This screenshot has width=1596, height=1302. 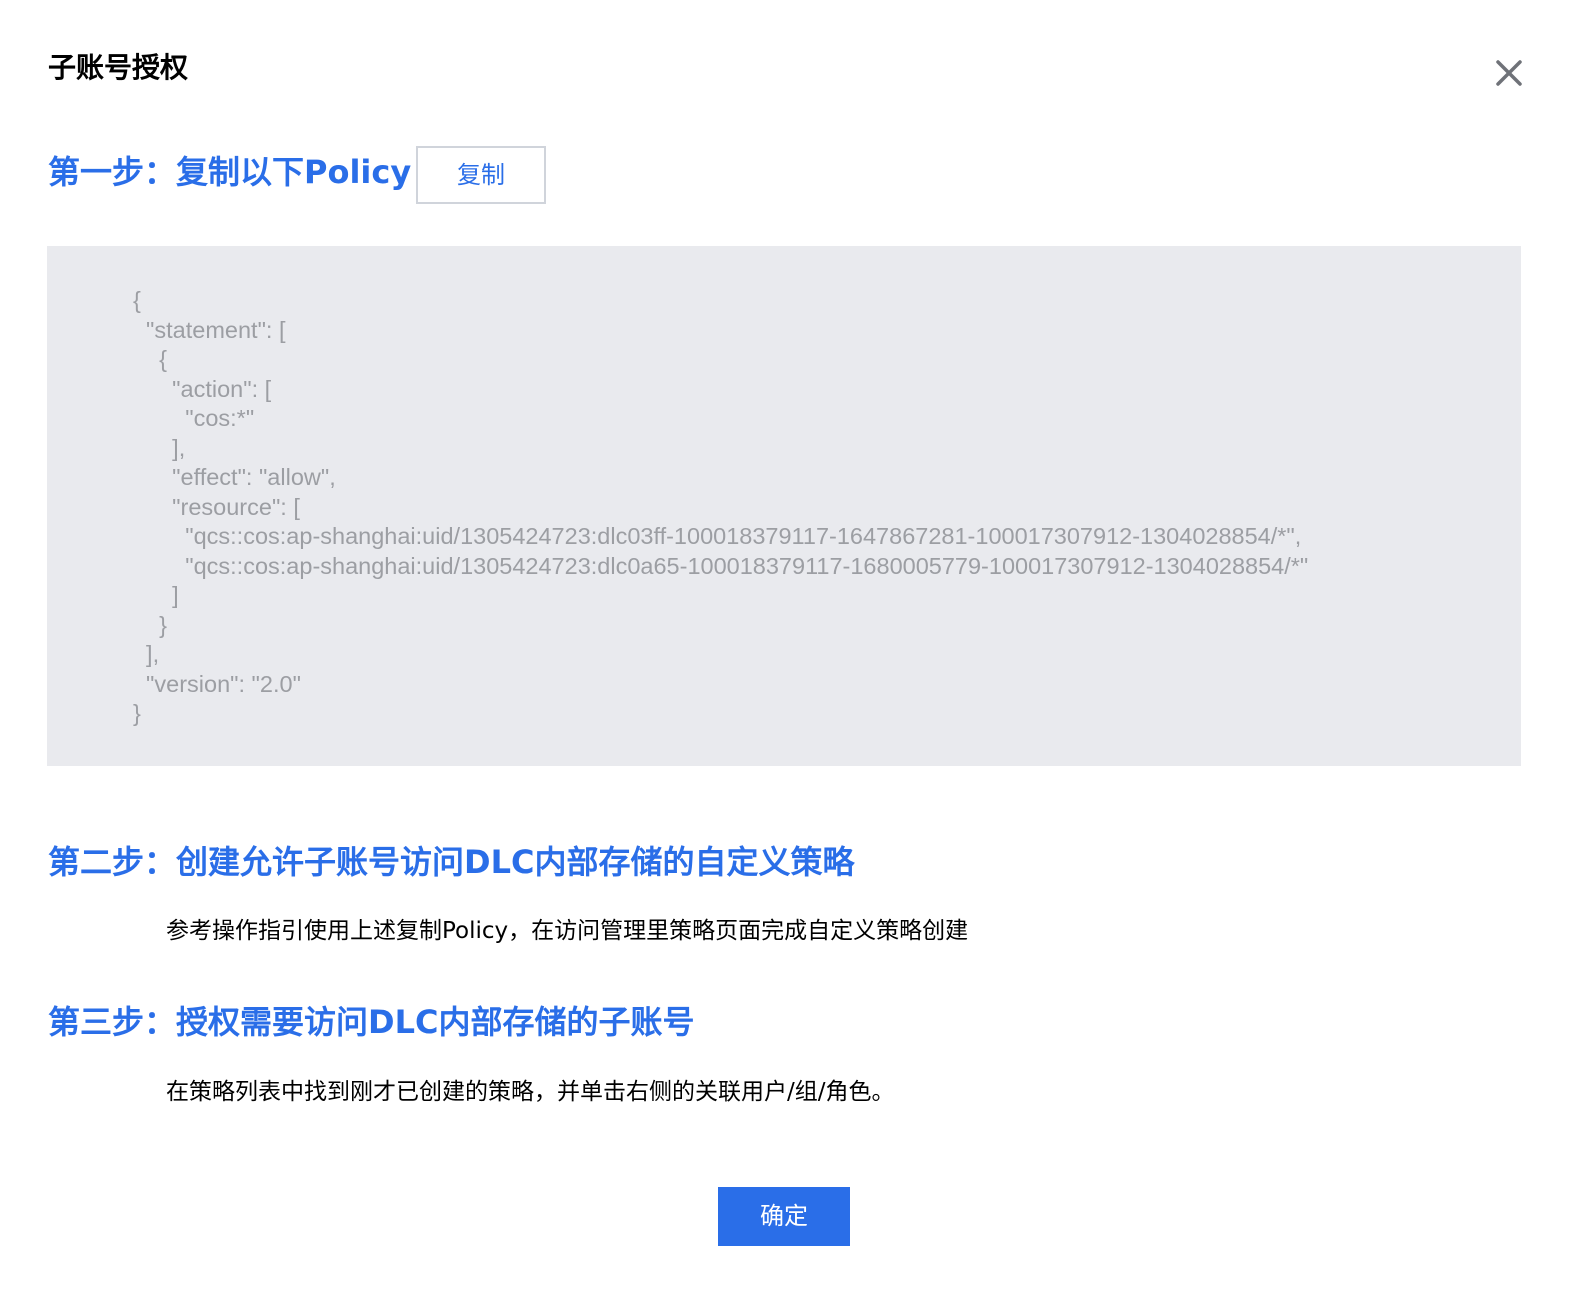 What do you see at coordinates (481, 175) in the screenshot?
I see `copy-button: 复制` at bounding box center [481, 175].